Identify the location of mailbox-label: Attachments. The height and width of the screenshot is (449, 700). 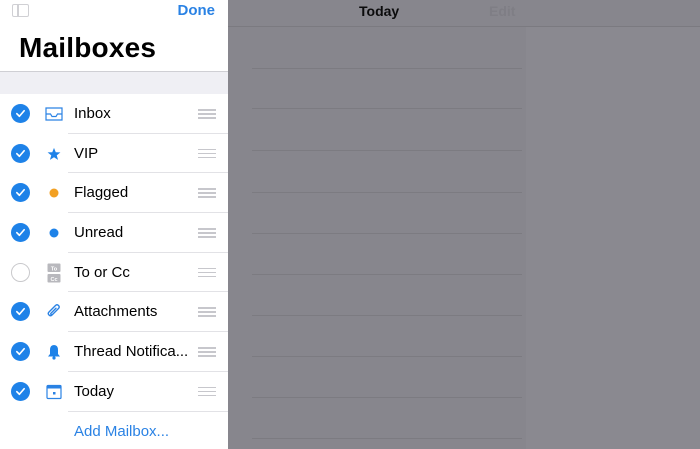
(116, 312).